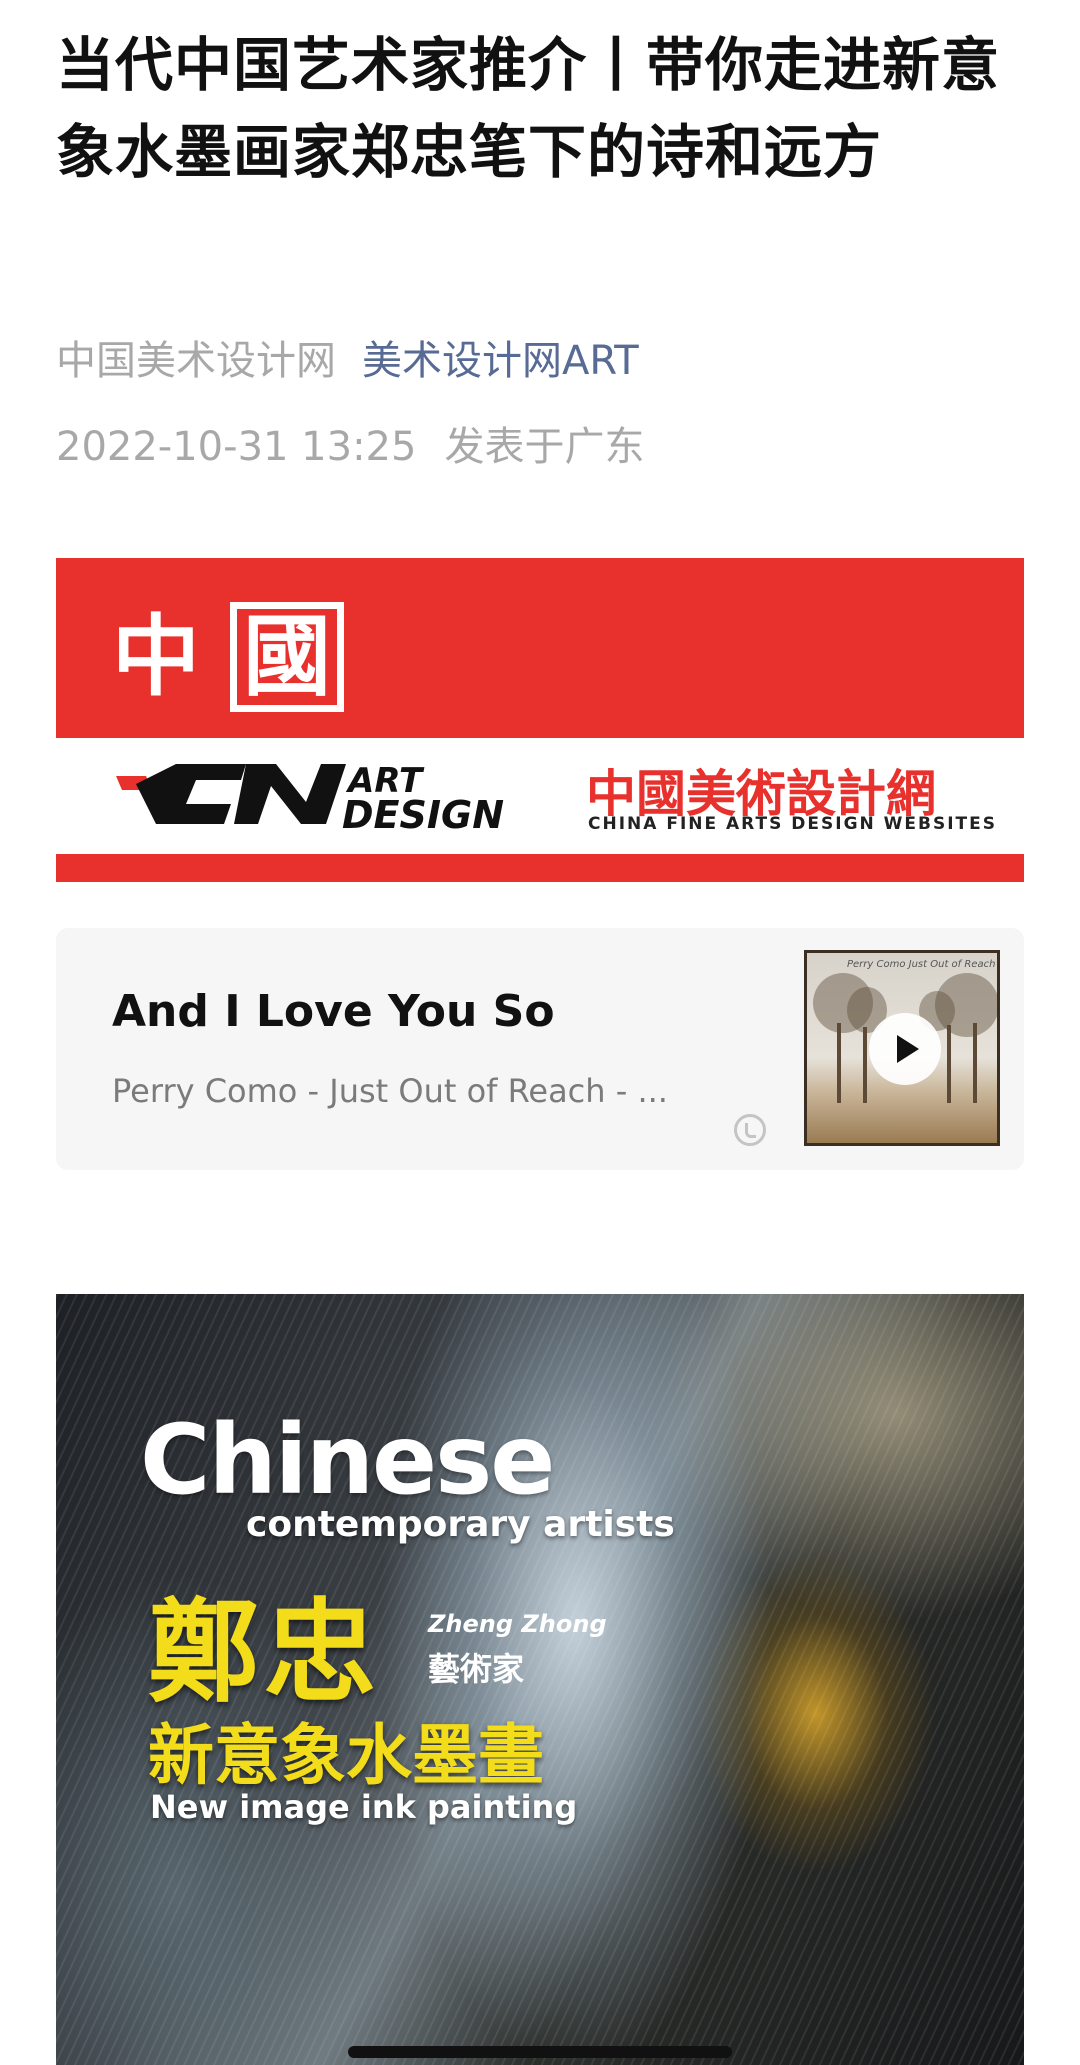  I want to click on article-meta-date: 2022-10-31 13:25 发表于广东, so click(350, 443).